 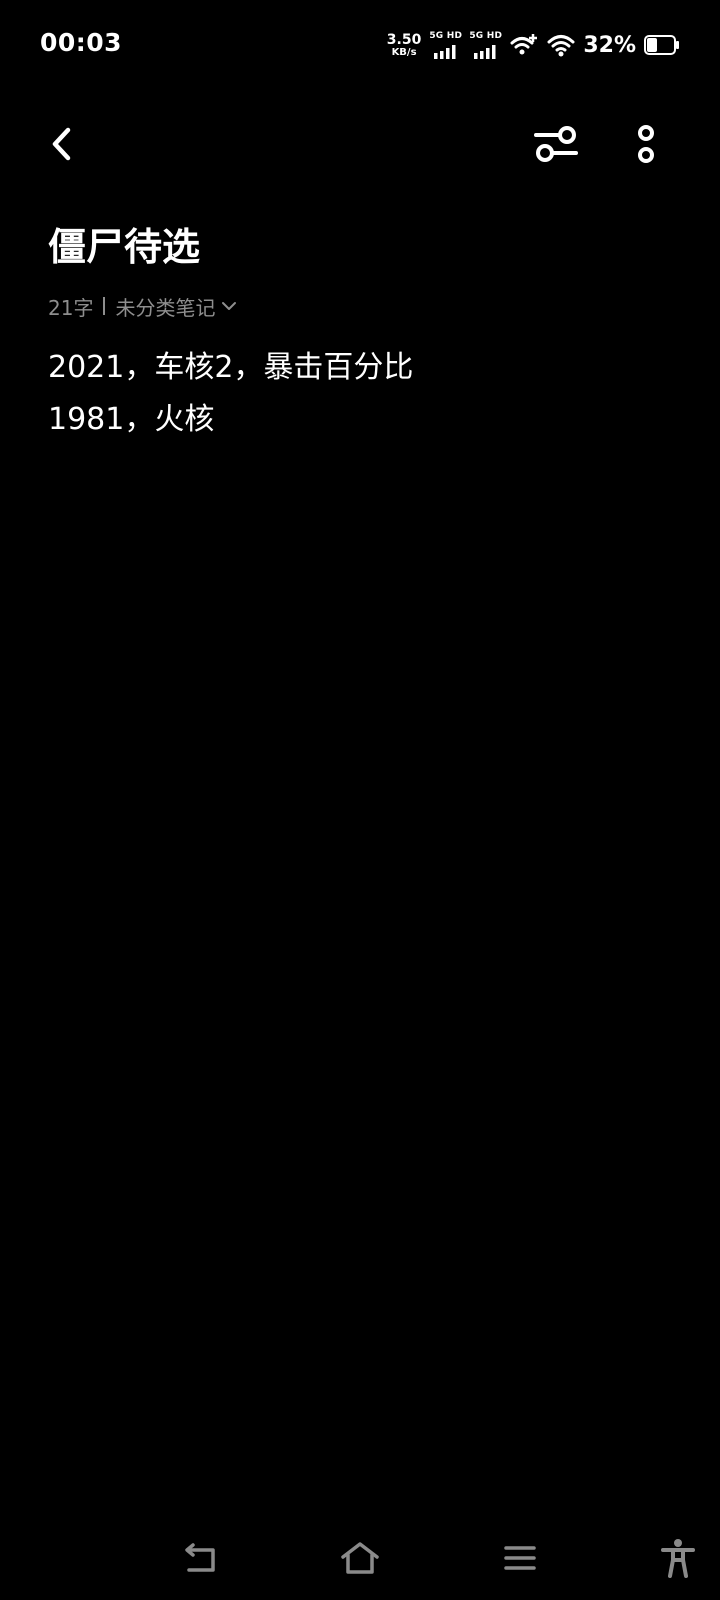 I want to click on status-icons: 3.50 KB/s 5G HD 5G HD 32%, so click(x=533, y=45).